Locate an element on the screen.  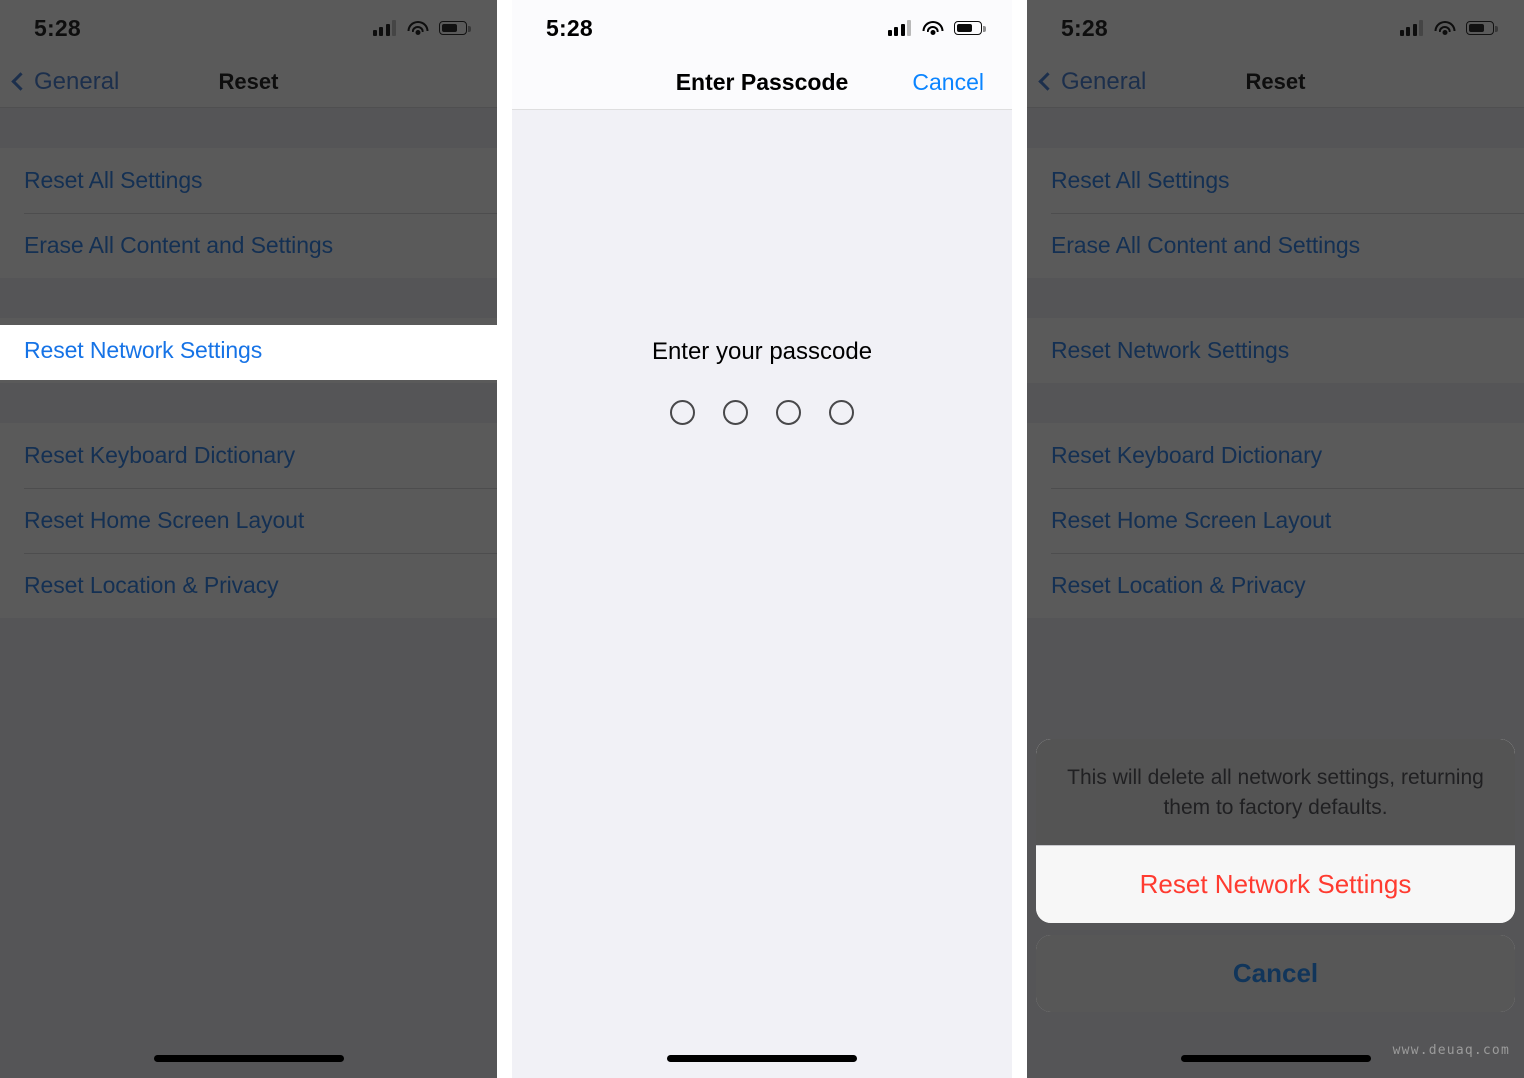
cancel-button: Cancel is located at coordinates (948, 82).